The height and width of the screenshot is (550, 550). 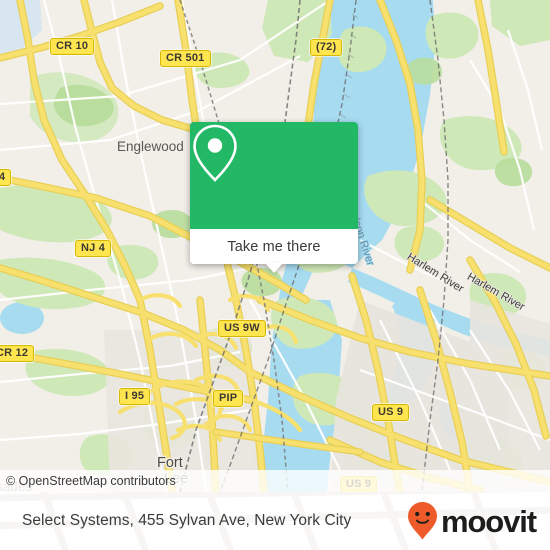 What do you see at coordinates (391, 412) in the screenshot?
I see `road-shield-us-9: US 9` at bounding box center [391, 412].